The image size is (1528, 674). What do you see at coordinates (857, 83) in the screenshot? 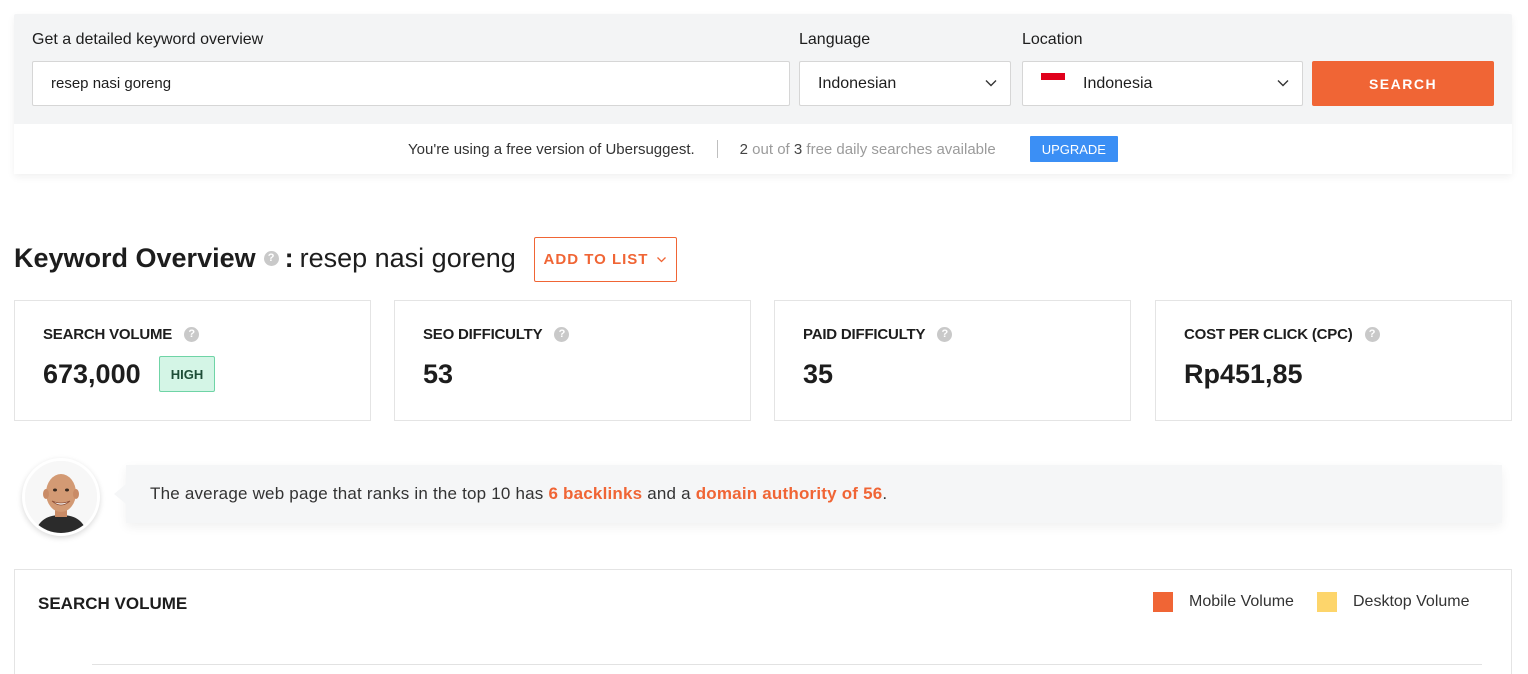
I see `language-value: Indonesian` at bounding box center [857, 83].